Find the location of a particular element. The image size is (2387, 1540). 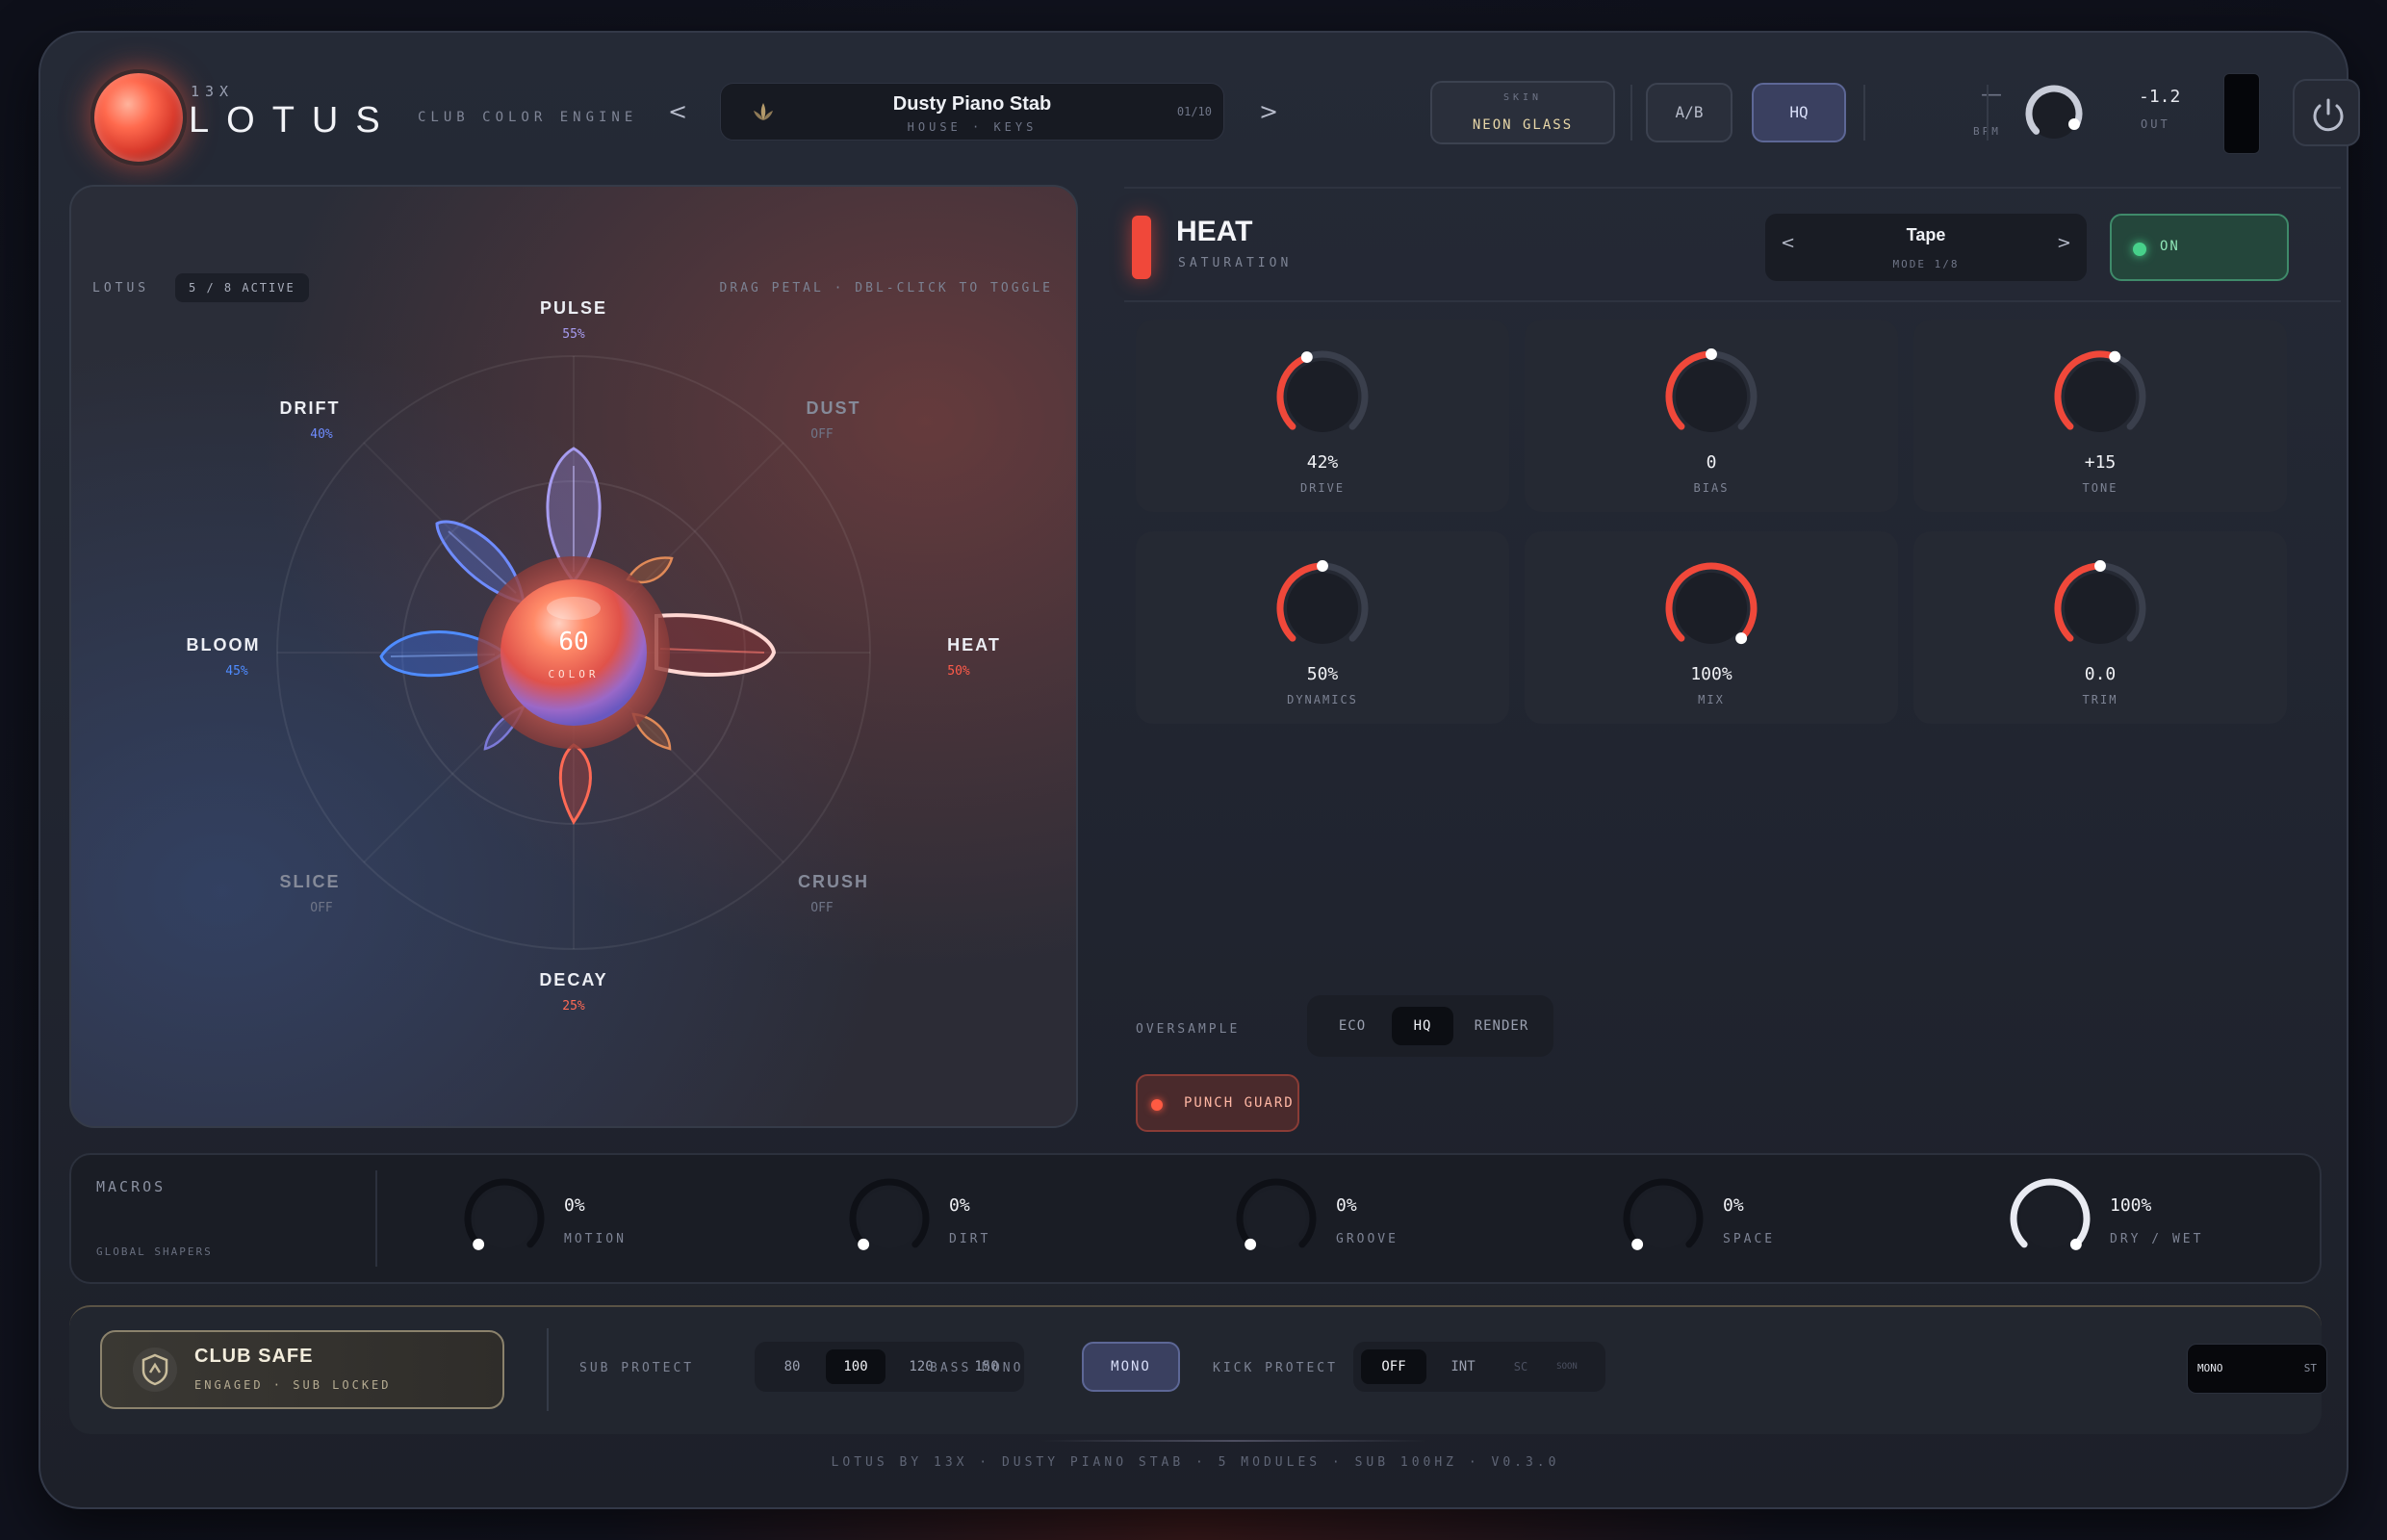

skin-selector: SKIN NEON GLASS is located at coordinates (1522, 112).